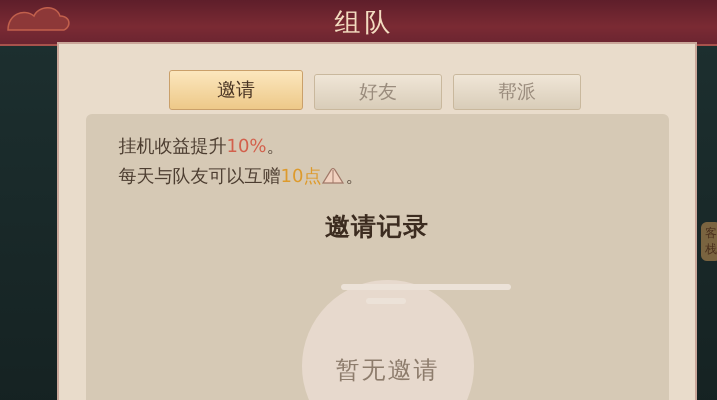  Describe the element at coordinates (378, 92) in the screenshot. I see `tab: 好友` at that location.